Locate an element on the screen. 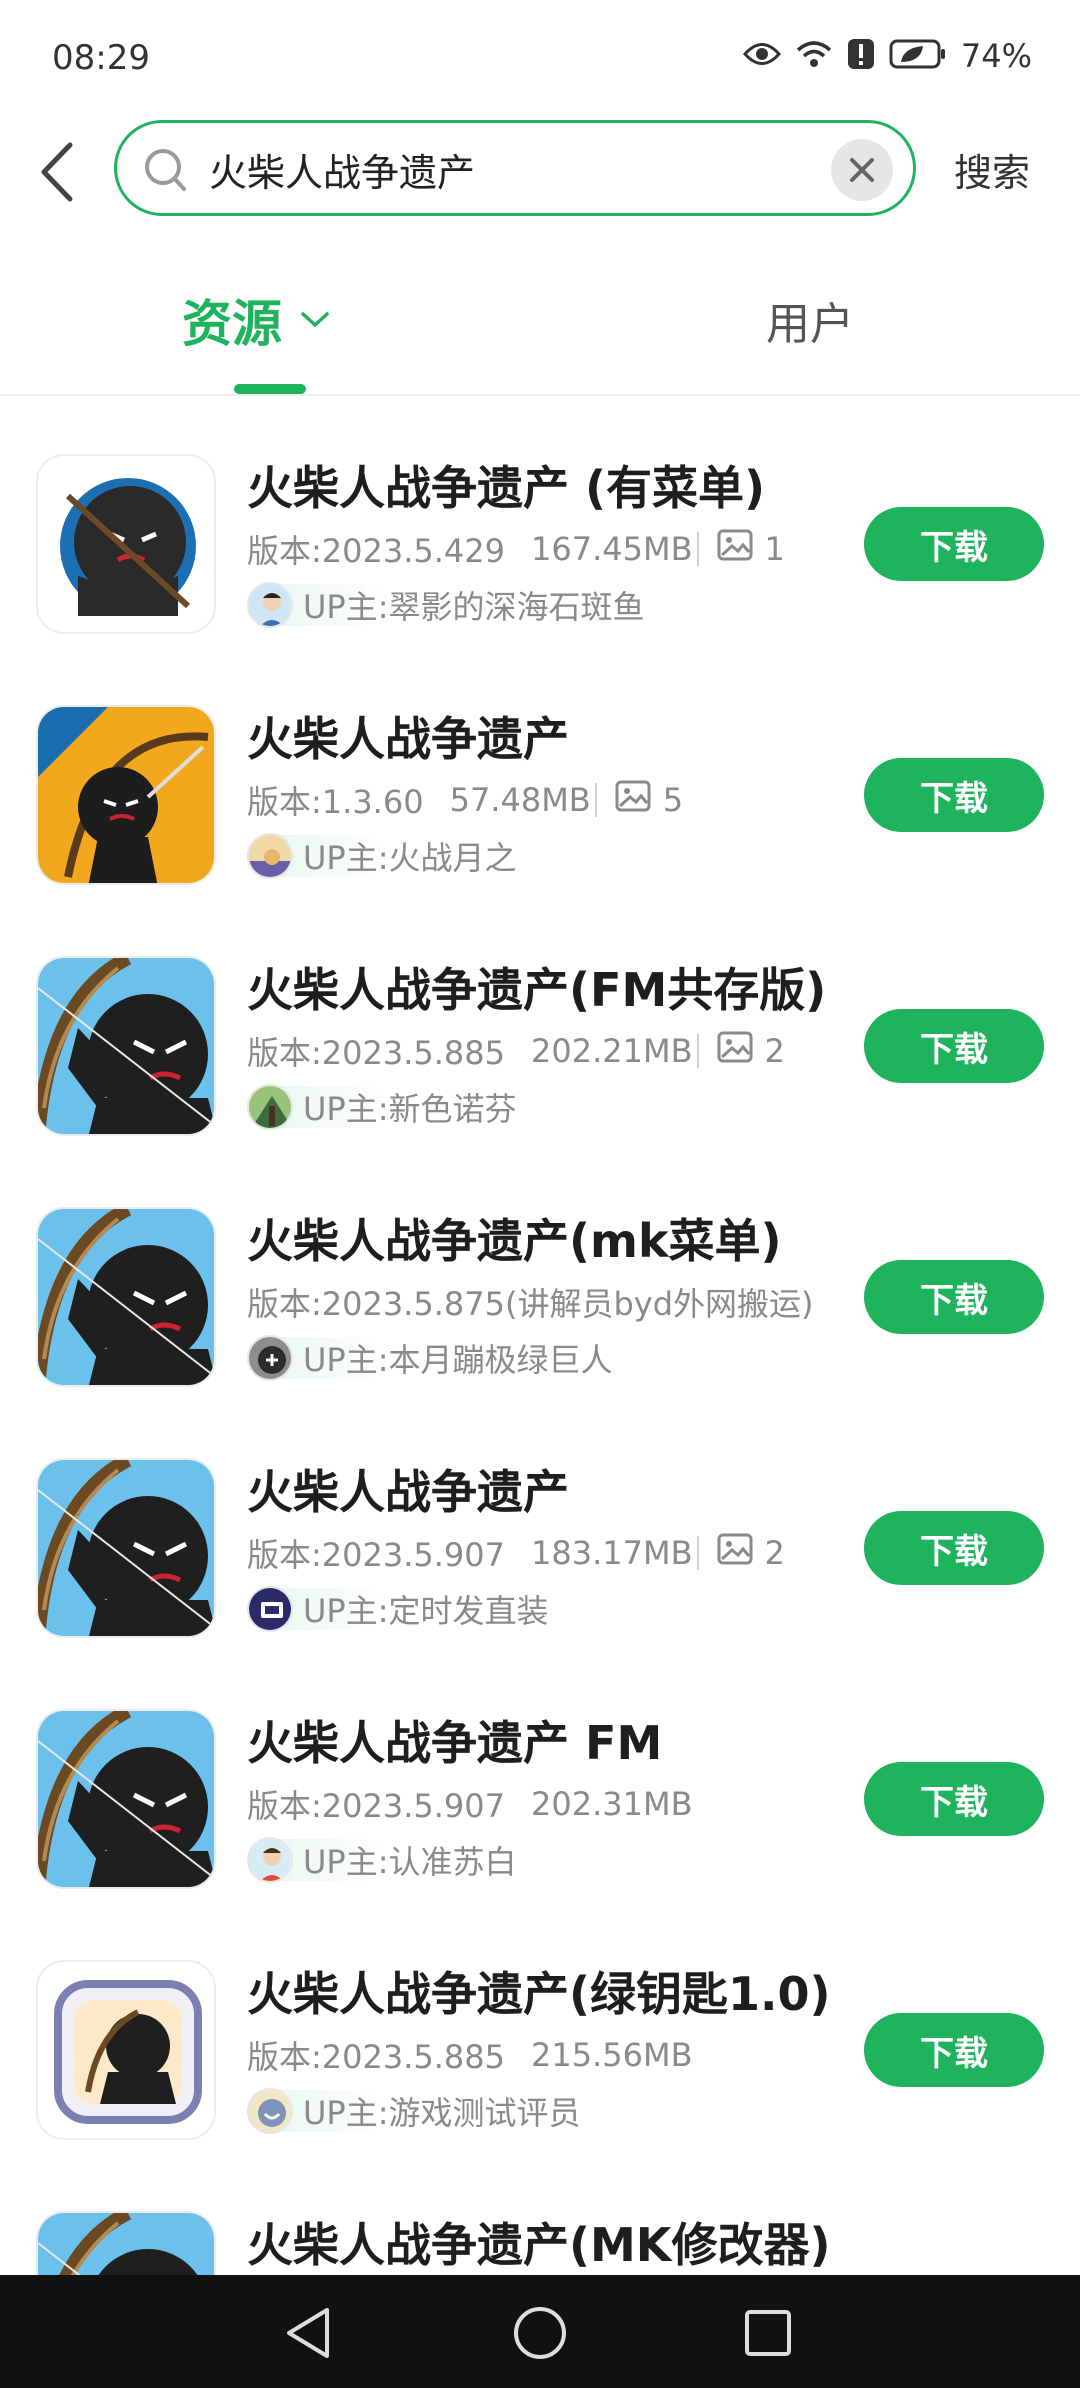 Image resolution: width=1080 pixels, height=2388 pixels. uploader-name: UP主:新色诺芬 is located at coordinates (410, 1109).